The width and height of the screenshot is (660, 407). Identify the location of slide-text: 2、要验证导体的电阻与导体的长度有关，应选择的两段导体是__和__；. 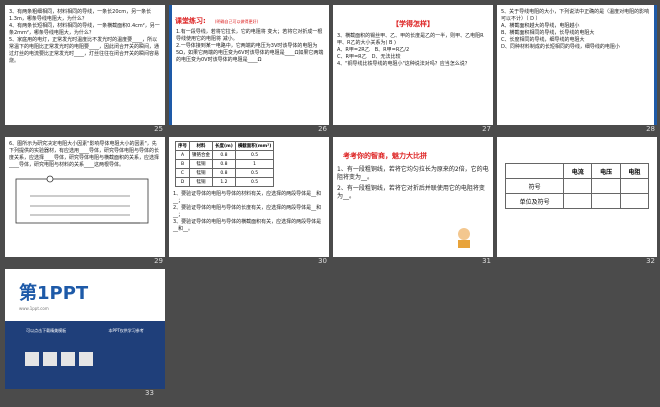
(247, 211).